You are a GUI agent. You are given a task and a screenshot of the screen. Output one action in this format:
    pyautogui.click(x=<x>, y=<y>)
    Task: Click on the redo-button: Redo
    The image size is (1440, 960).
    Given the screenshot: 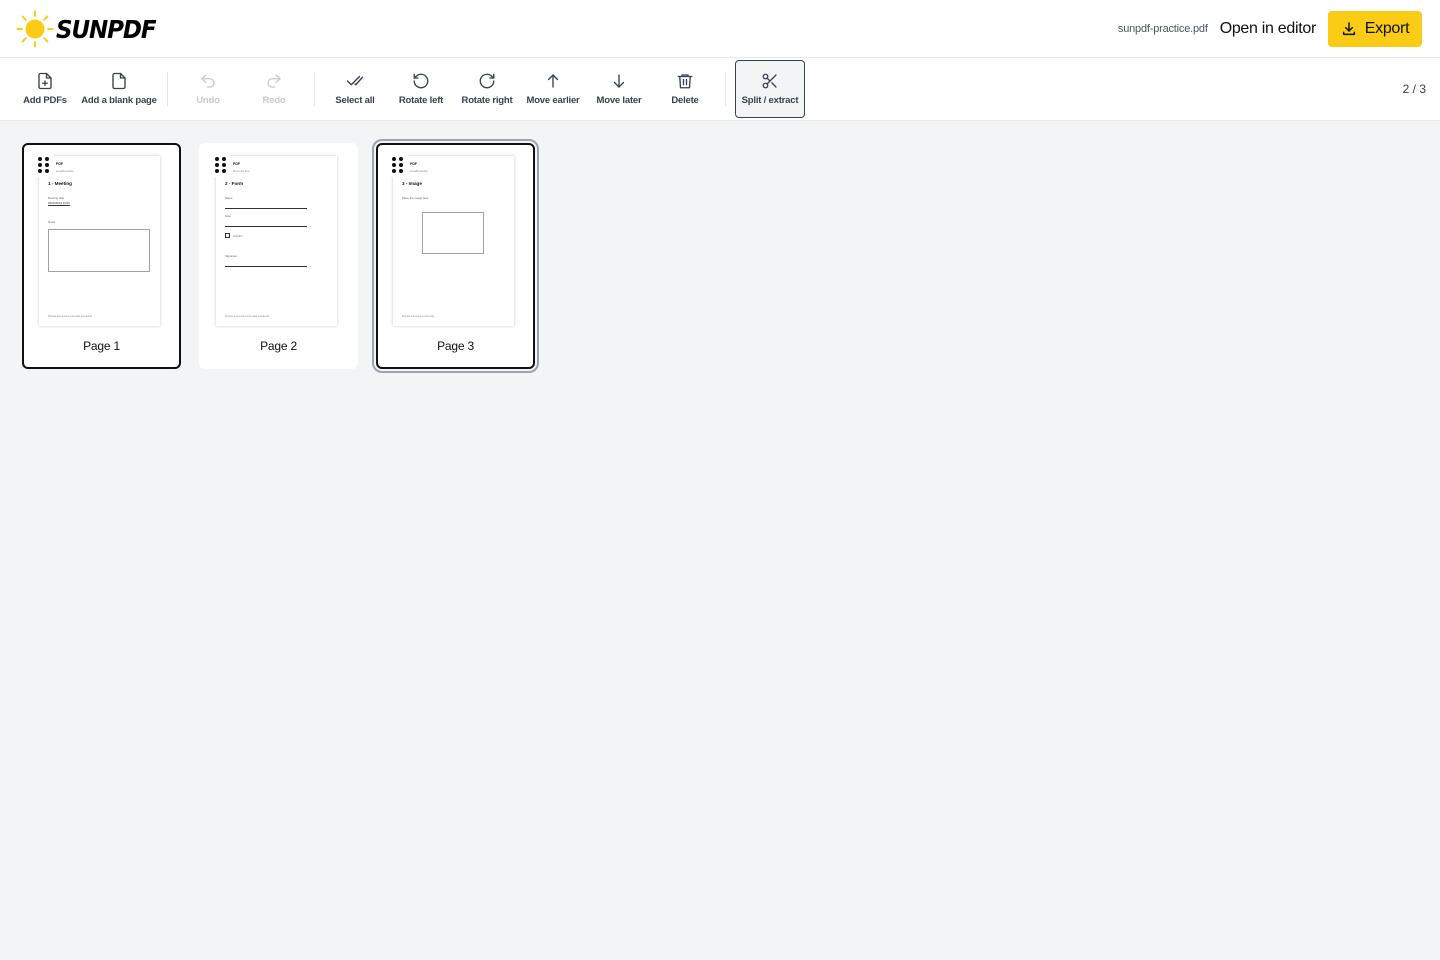 What is the action you would take?
    pyautogui.click(x=274, y=89)
    